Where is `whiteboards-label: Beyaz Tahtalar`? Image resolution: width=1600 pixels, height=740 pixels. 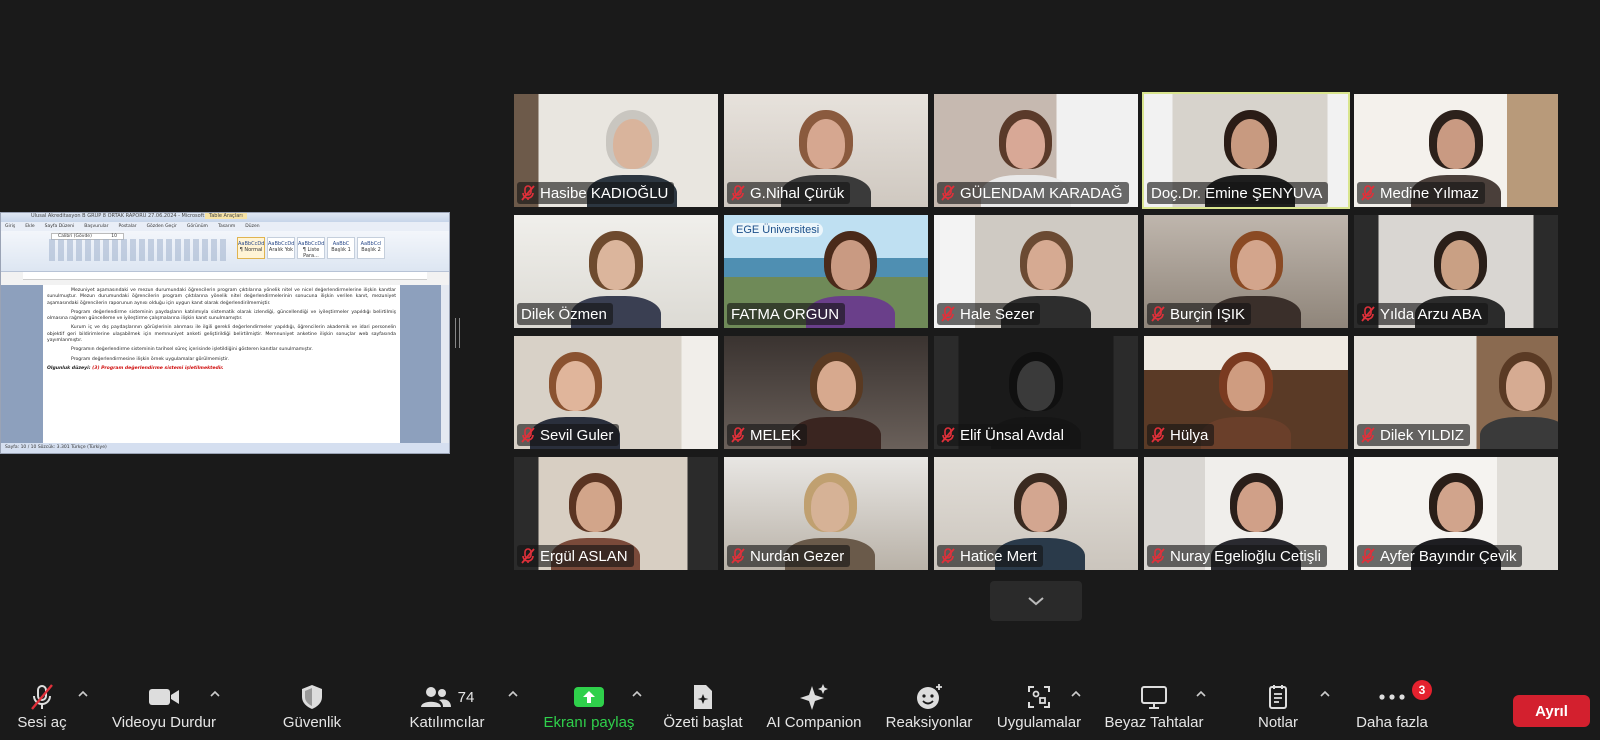
whiteboards-label: Beyaz Tahtalar is located at coordinates (1154, 722).